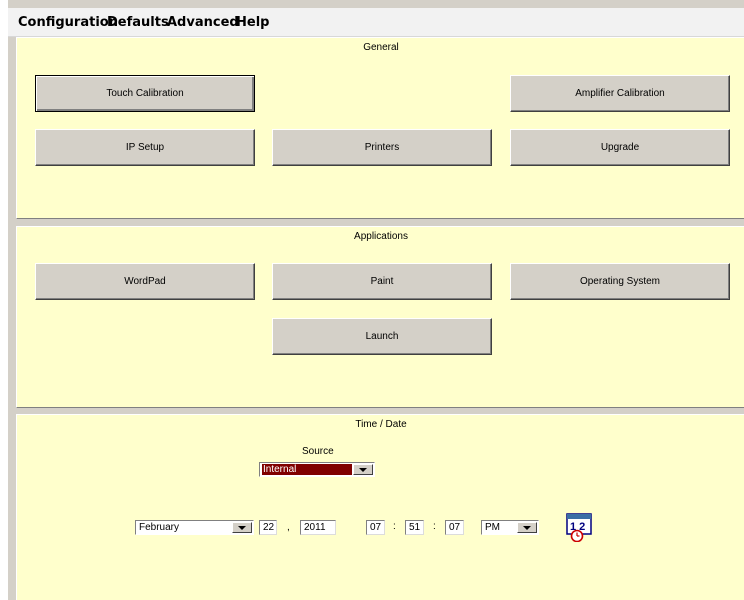  What do you see at coordinates (268, 527) in the screenshot?
I see `day-field: 22` at bounding box center [268, 527].